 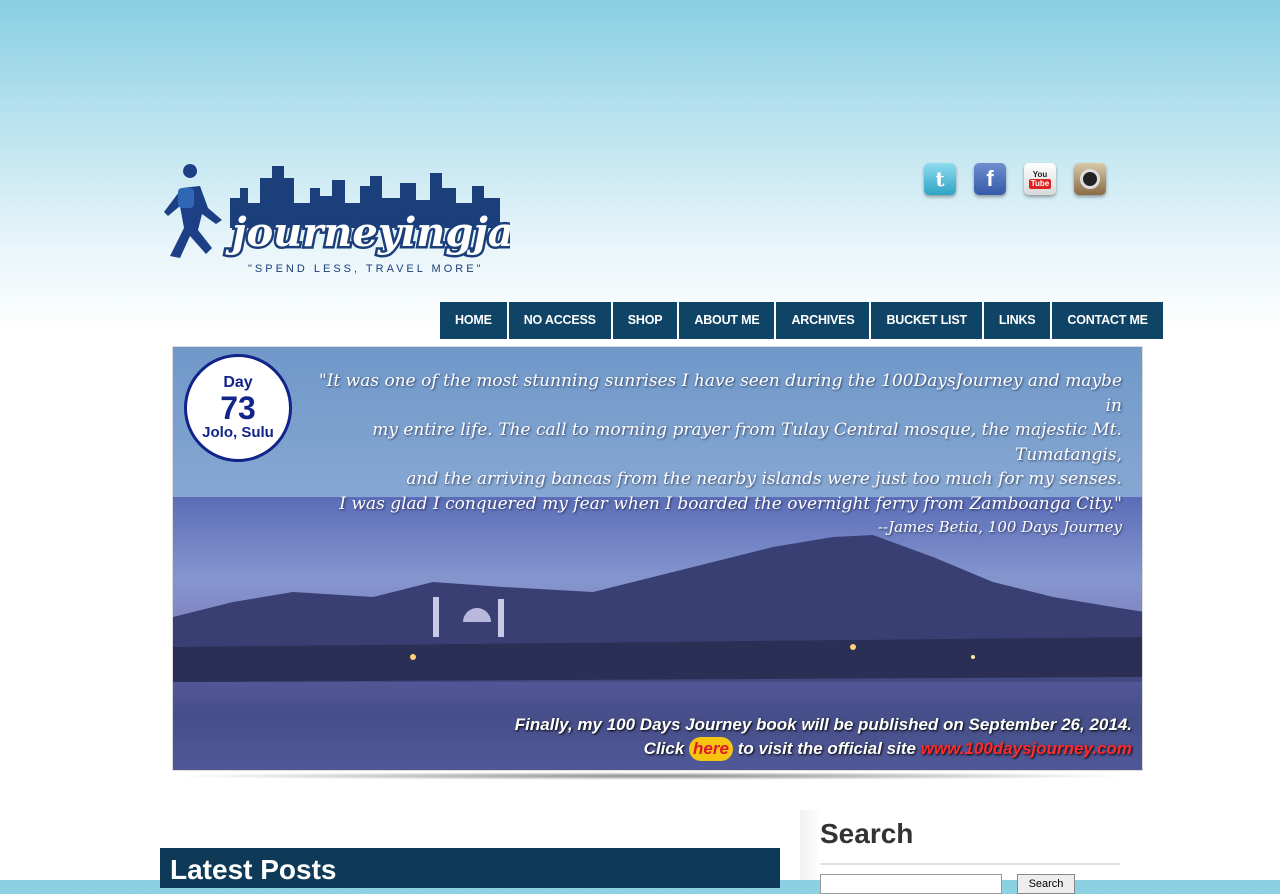 I want to click on badge-place: Jolo, Sulu, so click(x=238, y=432).